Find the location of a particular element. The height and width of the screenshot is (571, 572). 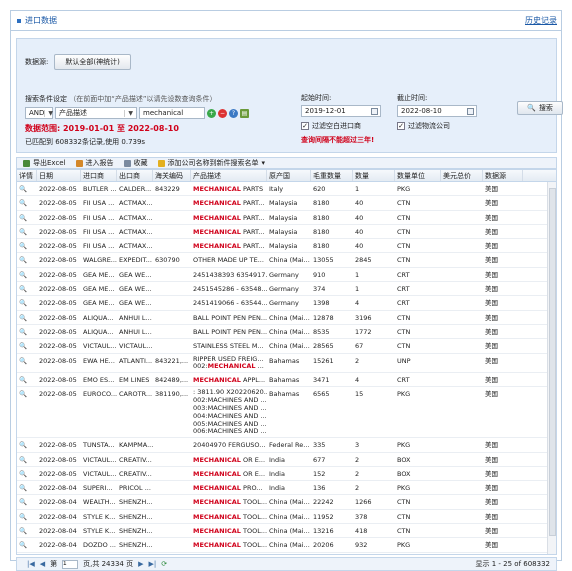

filter-blank-importer-checkbox: ✓ 过滤空白进口商 is located at coordinates (331, 126).